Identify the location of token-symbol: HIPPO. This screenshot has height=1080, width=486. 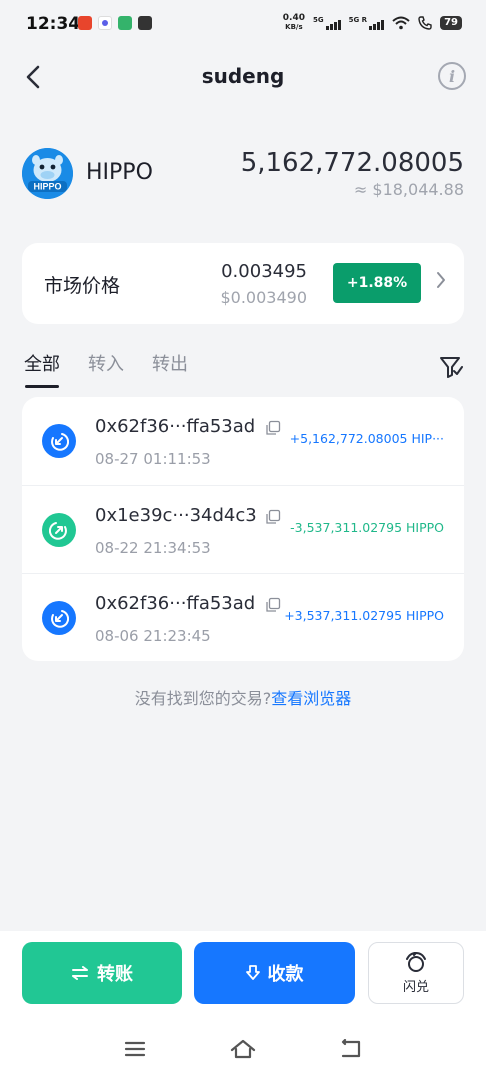
(119, 172).